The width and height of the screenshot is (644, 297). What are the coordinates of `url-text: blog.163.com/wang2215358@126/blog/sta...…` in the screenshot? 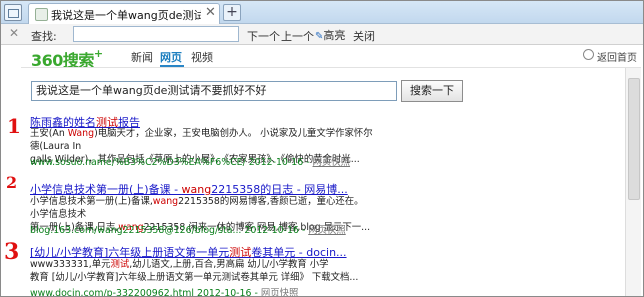 It's located at (164, 230).